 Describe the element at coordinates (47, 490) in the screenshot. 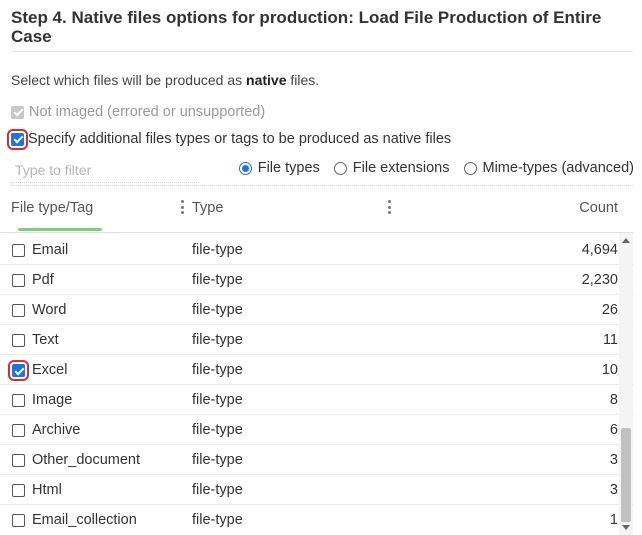

I see `row-name: Html` at that location.